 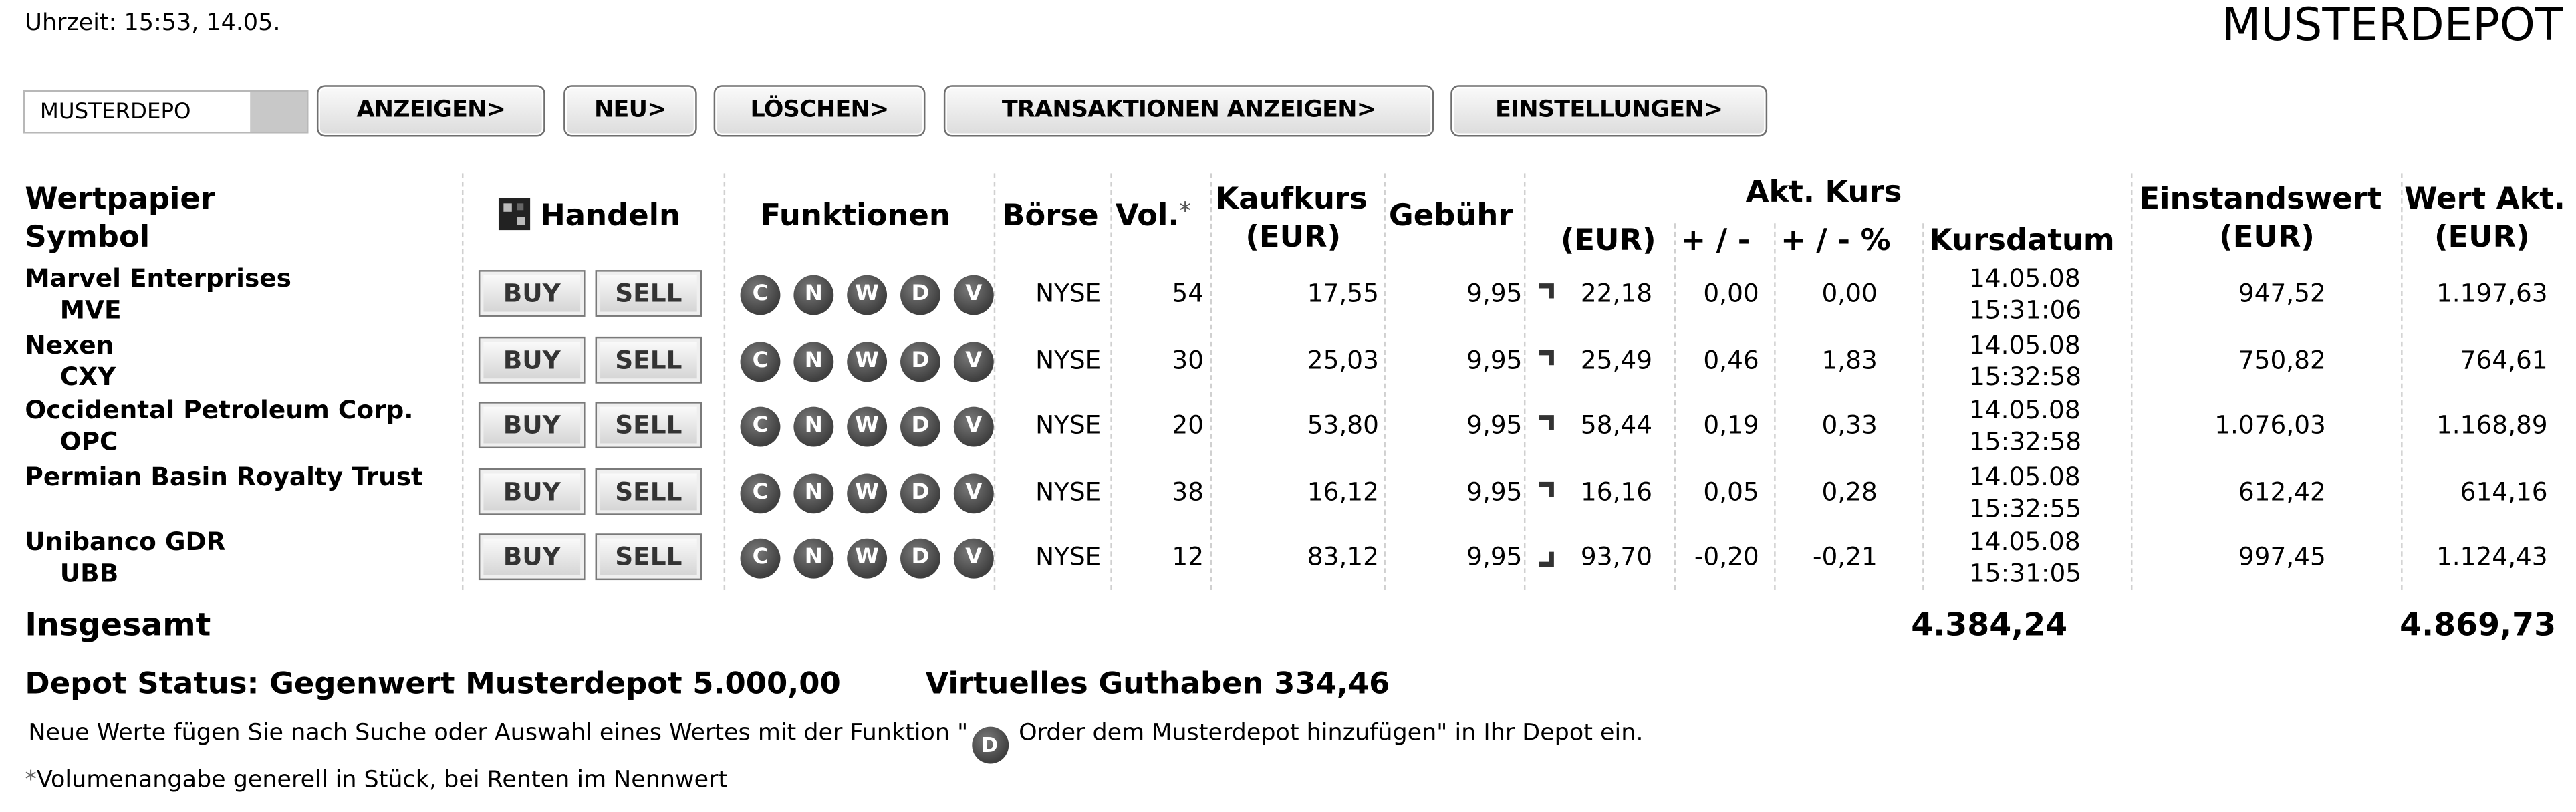 What do you see at coordinates (120, 199) in the screenshot?
I see `header-wertpapier: Wertpapier` at bounding box center [120, 199].